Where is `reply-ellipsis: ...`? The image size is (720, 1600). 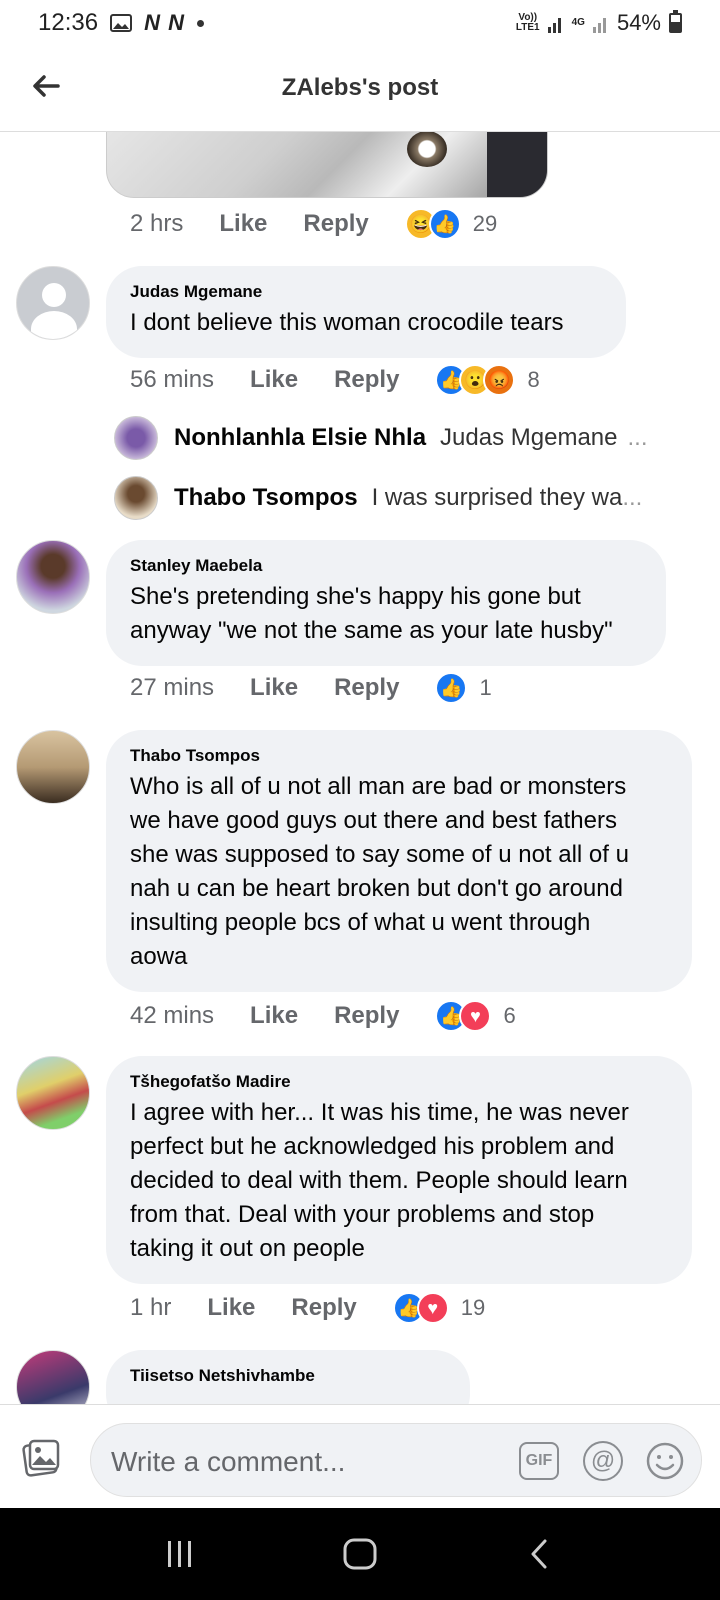 reply-ellipsis: ... is located at coordinates (632, 497).